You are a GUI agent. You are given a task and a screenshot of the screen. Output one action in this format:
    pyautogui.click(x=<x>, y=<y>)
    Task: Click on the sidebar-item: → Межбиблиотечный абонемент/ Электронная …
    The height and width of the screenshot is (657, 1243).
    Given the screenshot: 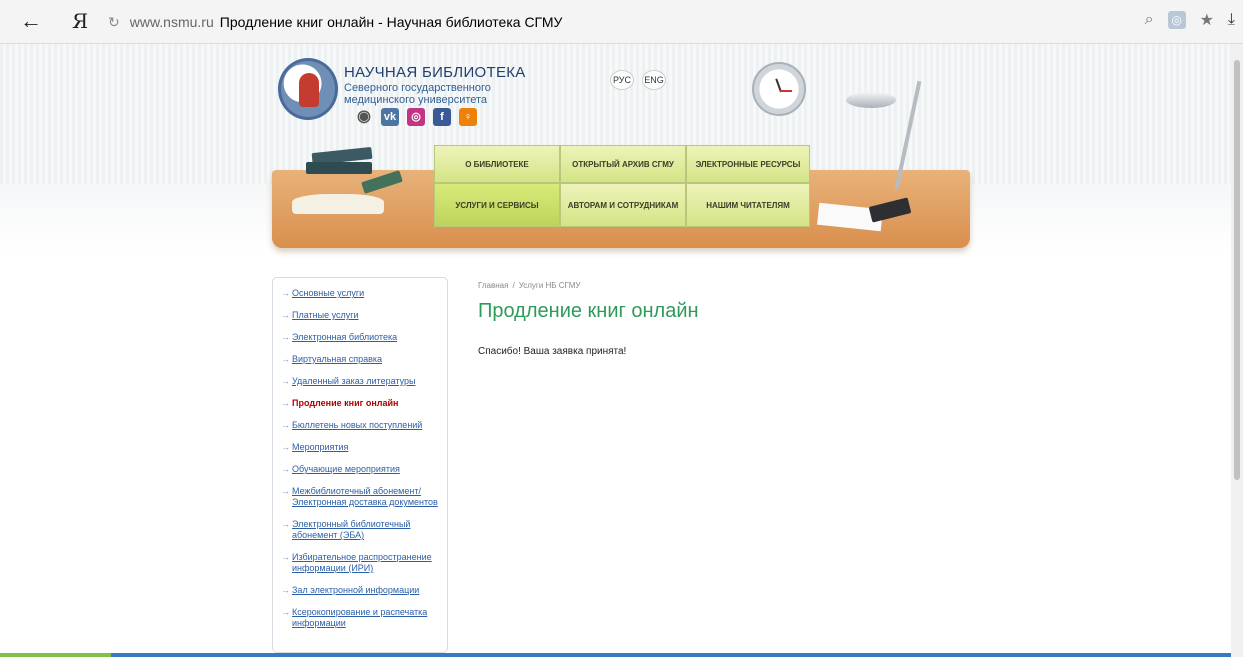 What is the action you would take?
    pyautogui.click(x=360, y=497)
    